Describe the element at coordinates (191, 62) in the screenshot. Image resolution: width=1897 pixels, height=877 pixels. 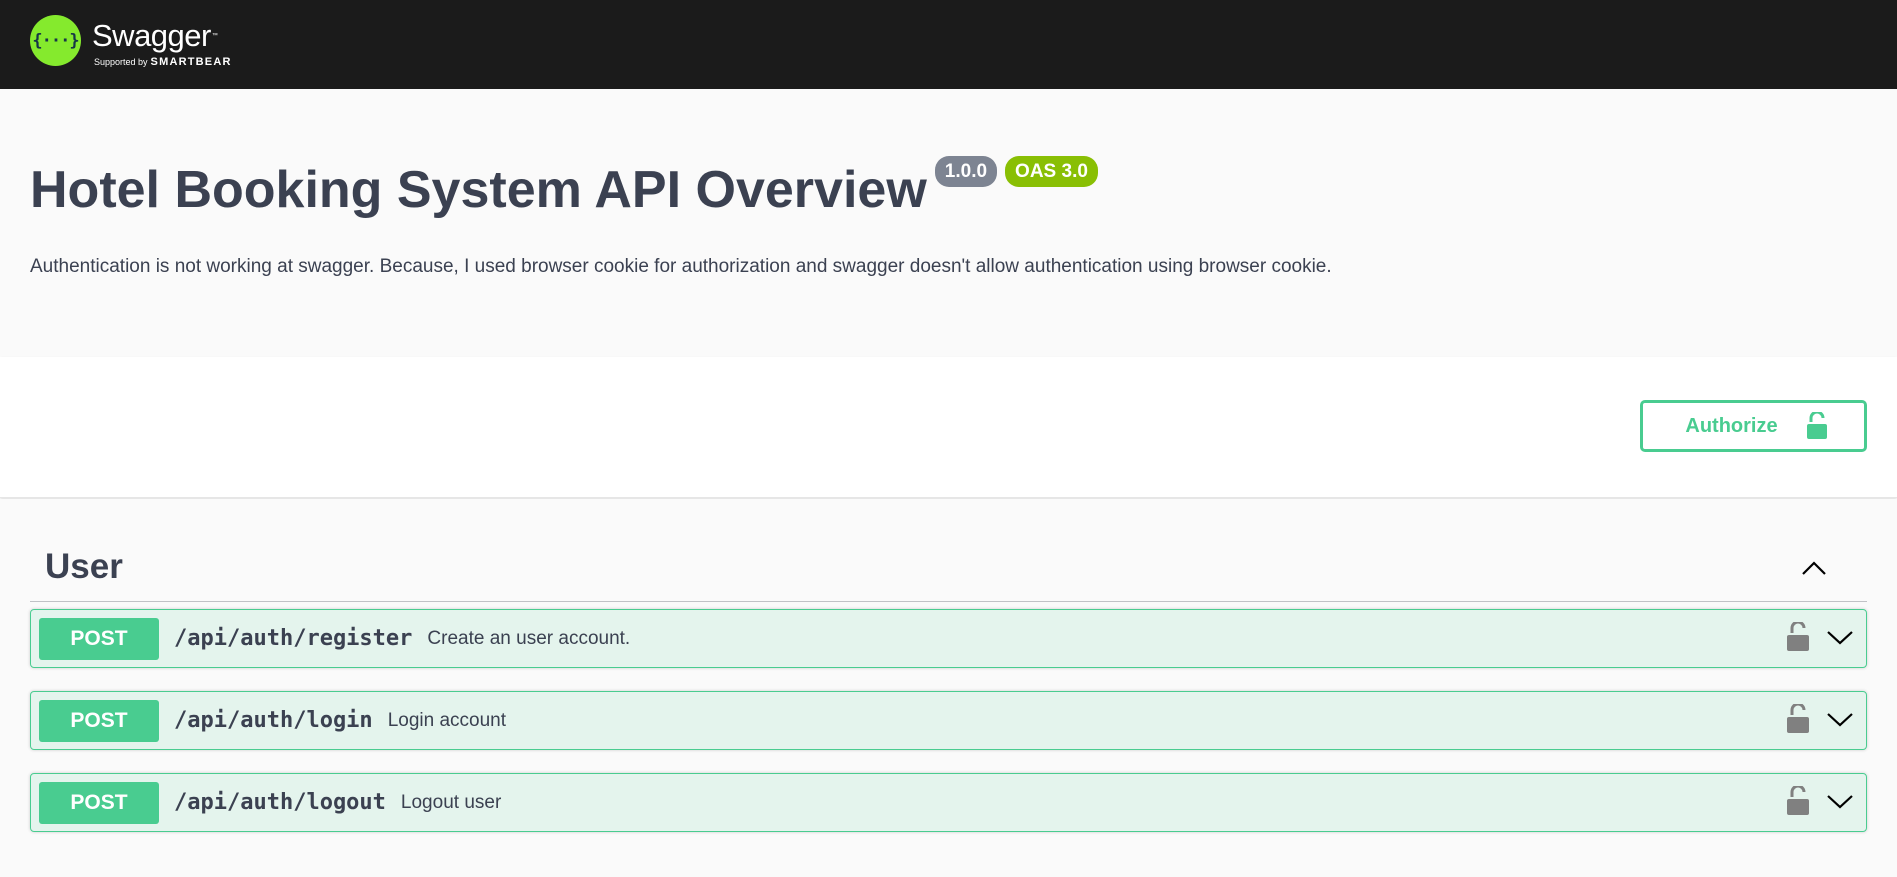
I see `logo-brand: SMARTBEAR` at that location.